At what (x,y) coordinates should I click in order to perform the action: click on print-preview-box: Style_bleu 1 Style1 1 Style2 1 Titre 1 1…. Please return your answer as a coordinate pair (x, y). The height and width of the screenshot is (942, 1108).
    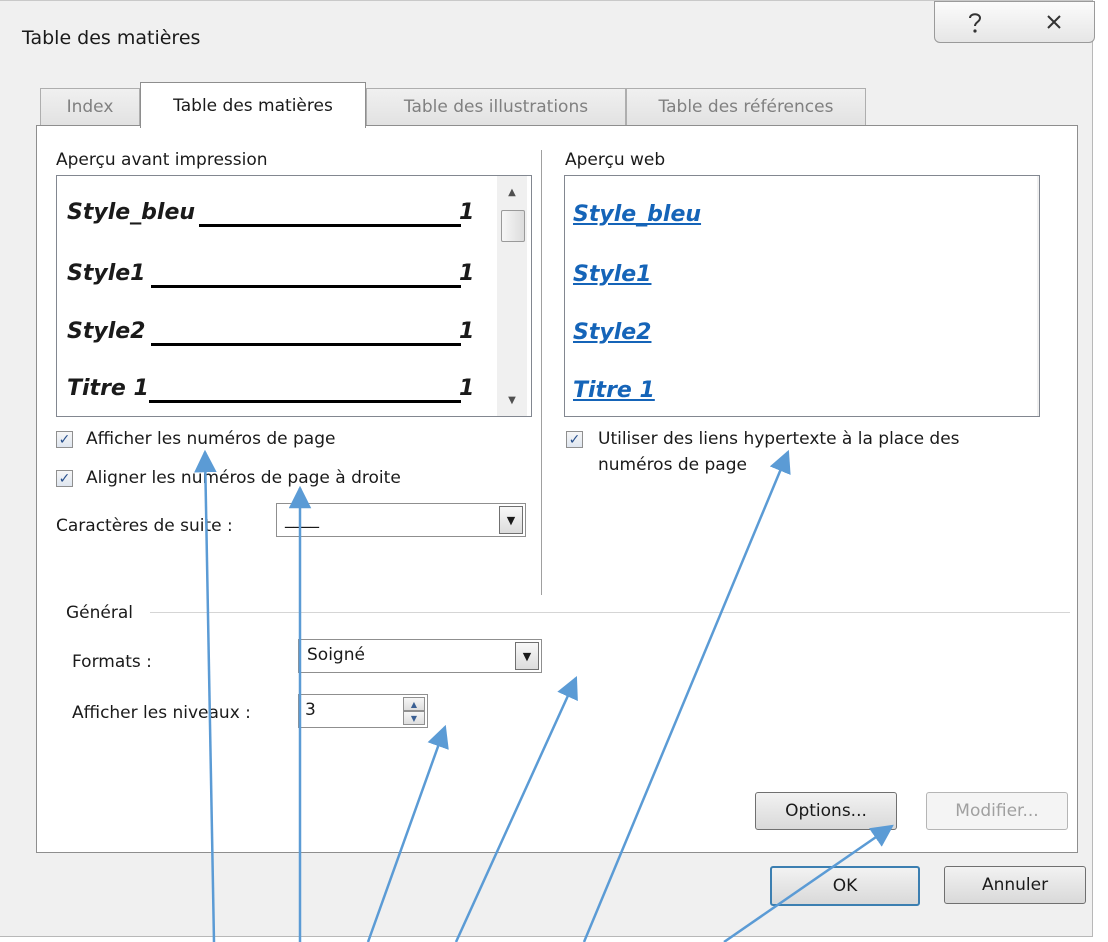
    Looking at the image, I should click on (294, 296).